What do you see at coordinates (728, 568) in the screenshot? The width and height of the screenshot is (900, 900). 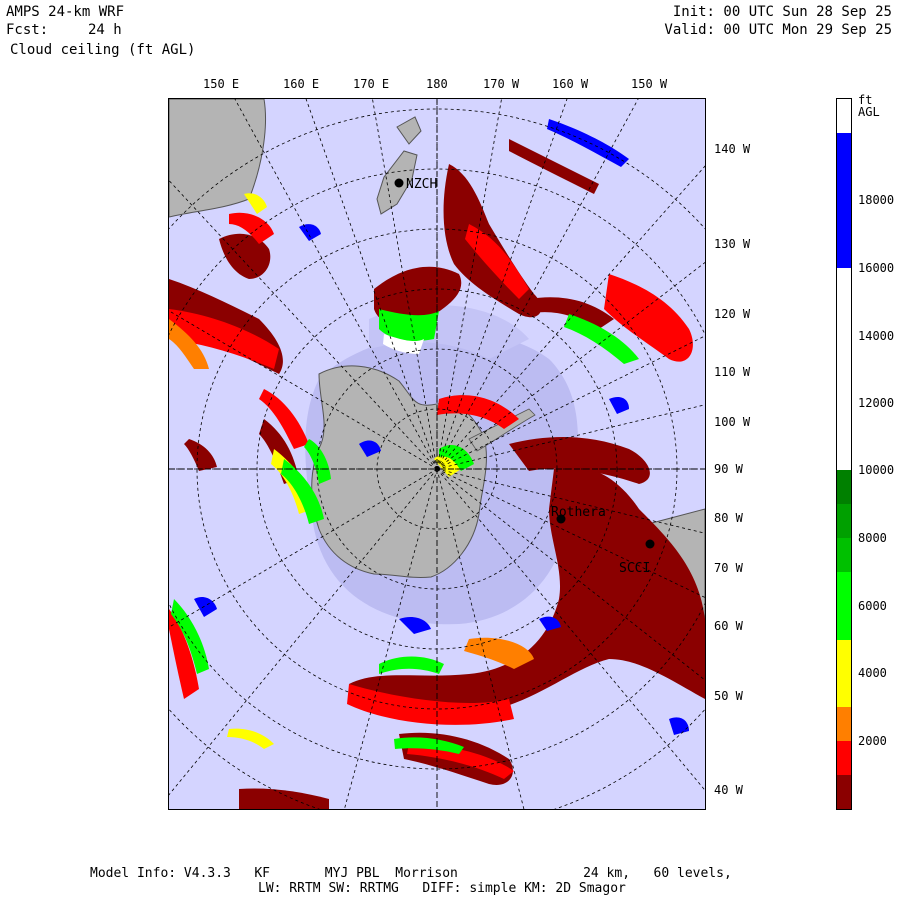 I see `lon-label-right: 70 W` at bounding box center [728, 568].